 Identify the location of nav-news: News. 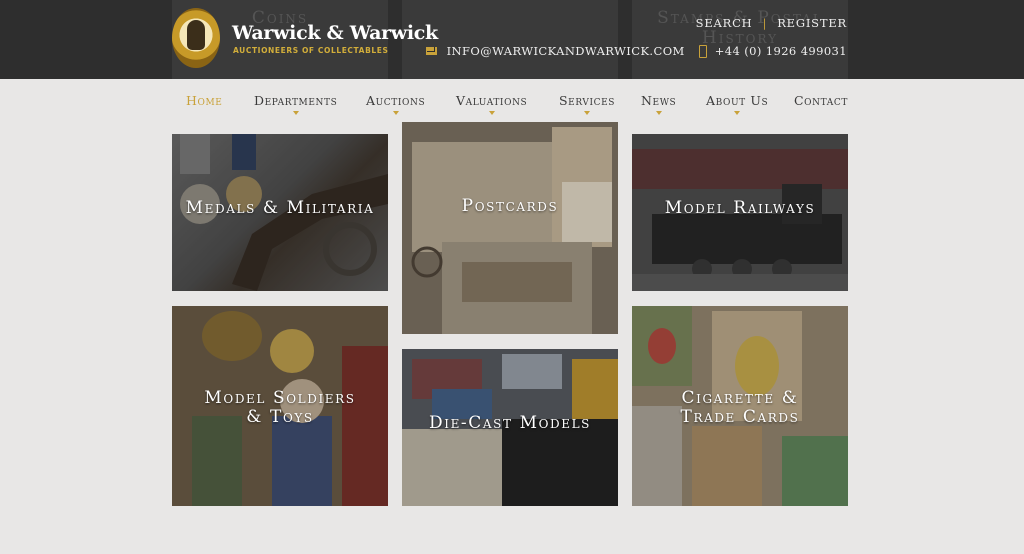
(659, 104).